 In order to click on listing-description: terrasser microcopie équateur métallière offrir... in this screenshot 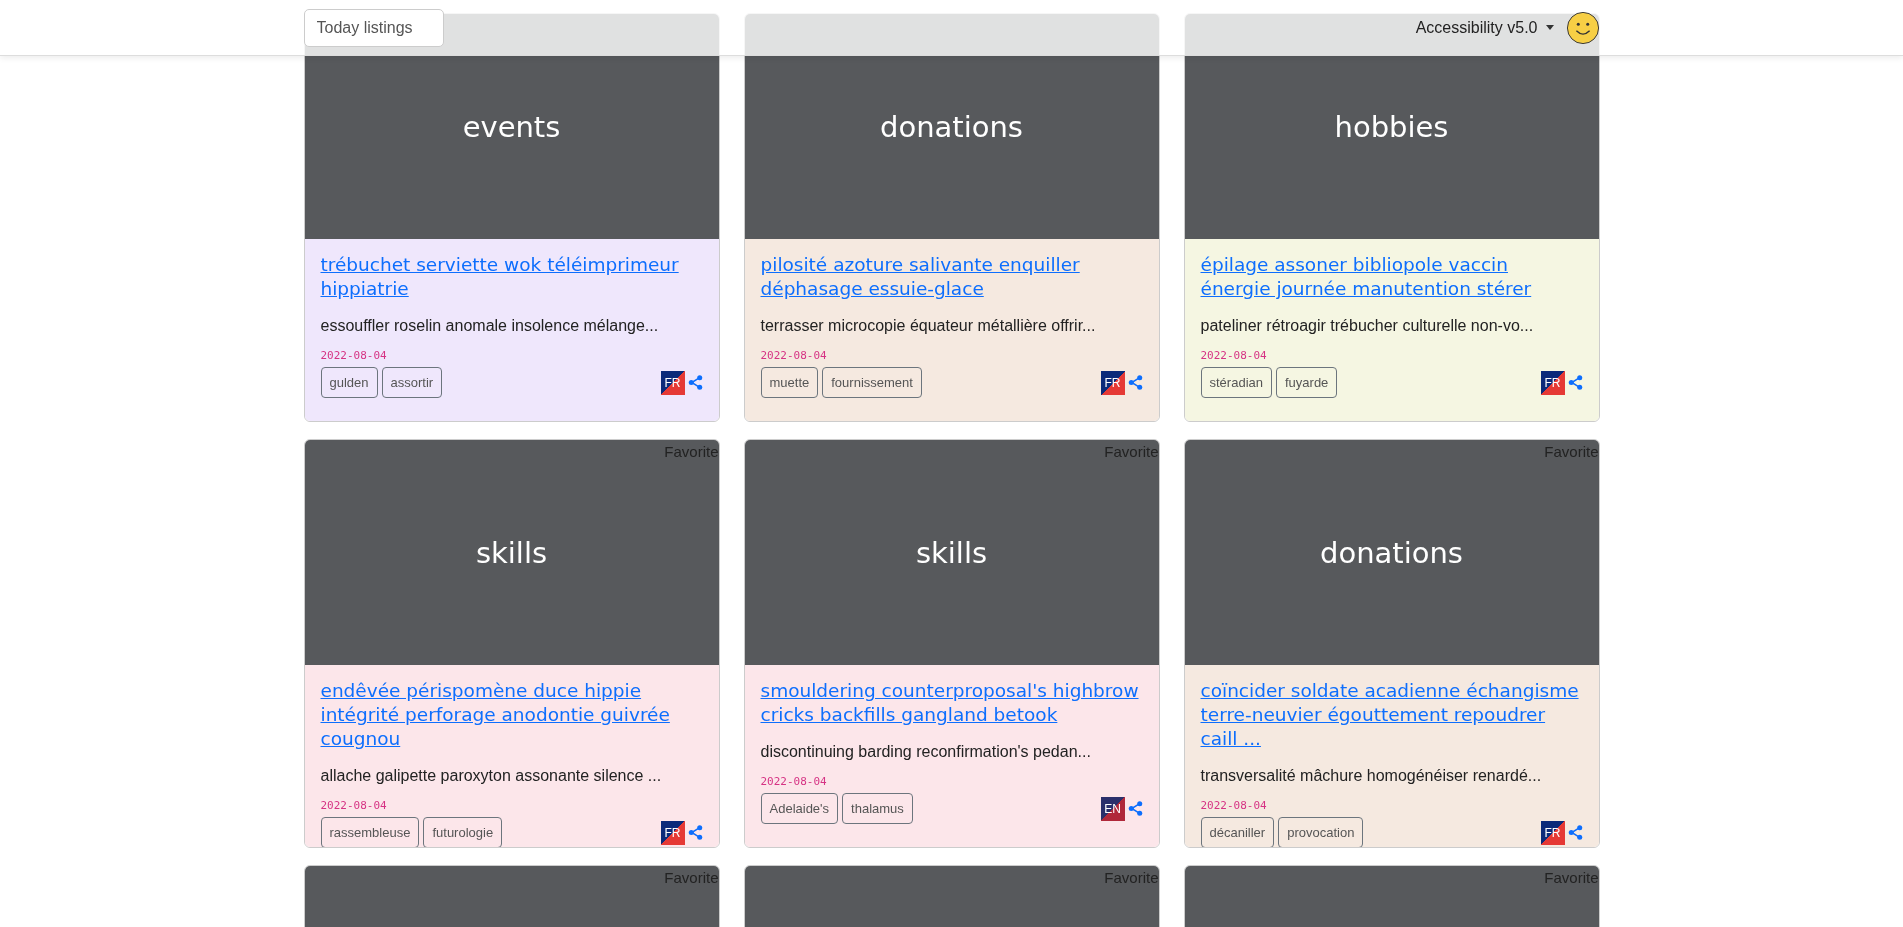, I will do `click(928, 326)`.